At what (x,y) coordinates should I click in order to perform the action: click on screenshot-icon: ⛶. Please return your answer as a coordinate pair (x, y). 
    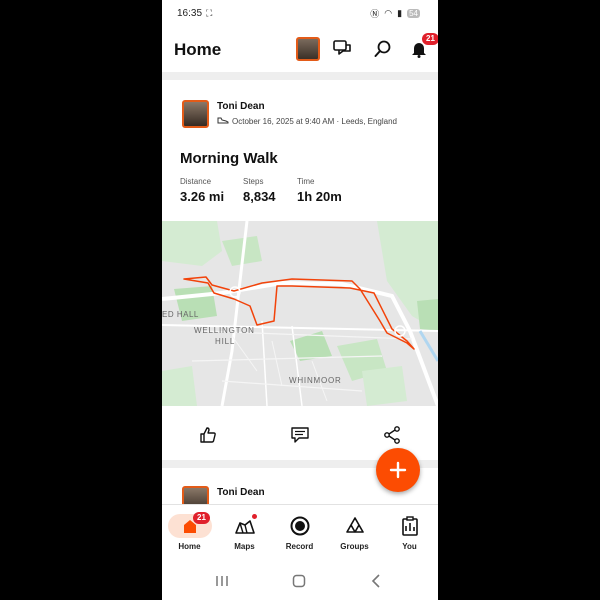
    Looking at the image, I should click on (209, 13).